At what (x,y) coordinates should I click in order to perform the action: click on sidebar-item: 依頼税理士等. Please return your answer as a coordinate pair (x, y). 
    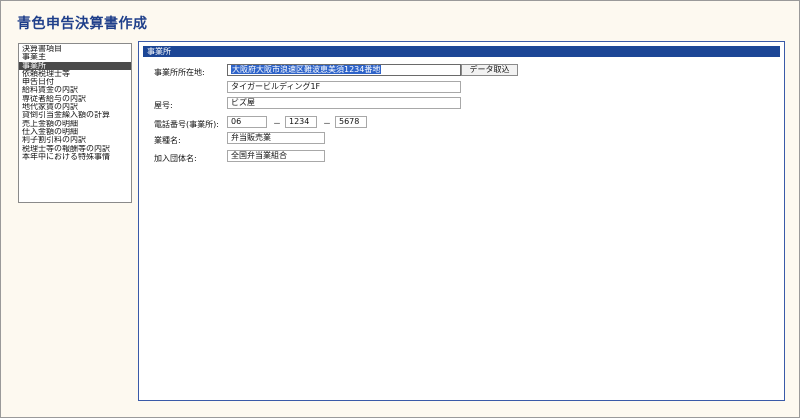
    Looking at the image, I should click on (75, 74).